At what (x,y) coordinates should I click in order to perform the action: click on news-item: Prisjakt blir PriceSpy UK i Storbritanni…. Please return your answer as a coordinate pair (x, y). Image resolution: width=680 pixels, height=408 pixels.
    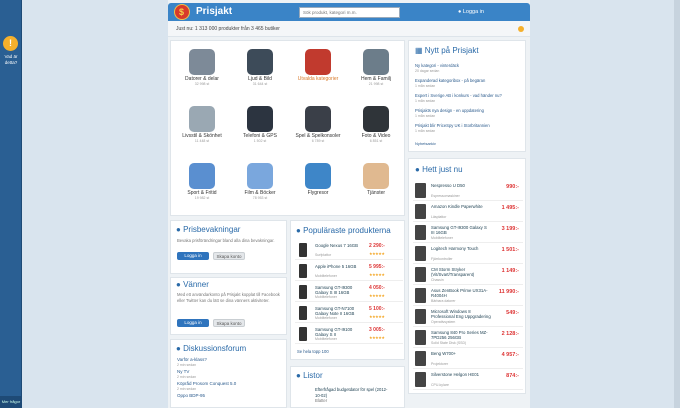
    Looking at the image, I should click on (469, 128).